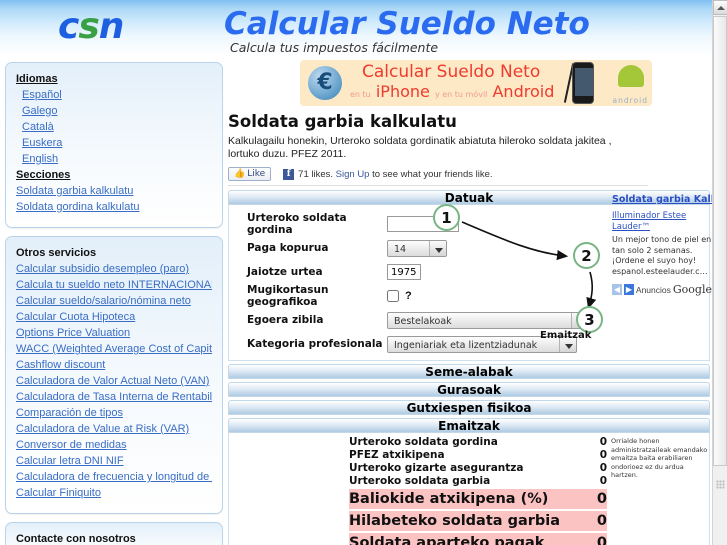 This screenshot has height=545, width=727. Describe the element at coordinates (720, 7) in the screenshot. I see `scroll-up-arrow-icon` at that location.